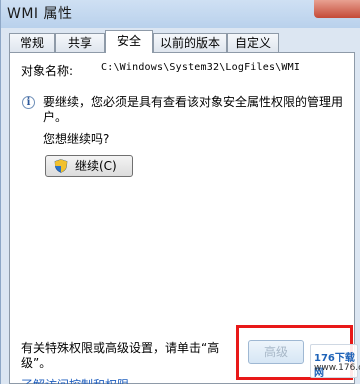 The width and height of the screenshot is (360, 384). Describe the element at coordinates (335, 361) in the screenshot. I see `site-watermark: 176下载网 www.176.com` at that location.